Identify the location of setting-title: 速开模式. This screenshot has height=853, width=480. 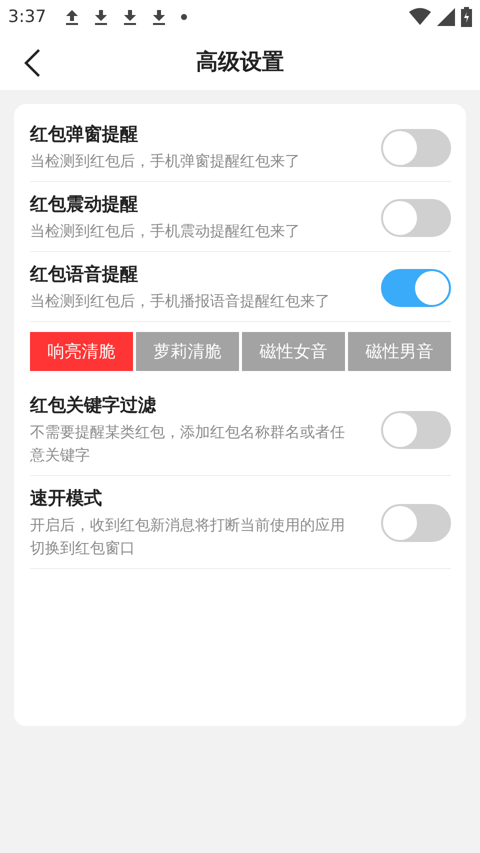
(66, 498).